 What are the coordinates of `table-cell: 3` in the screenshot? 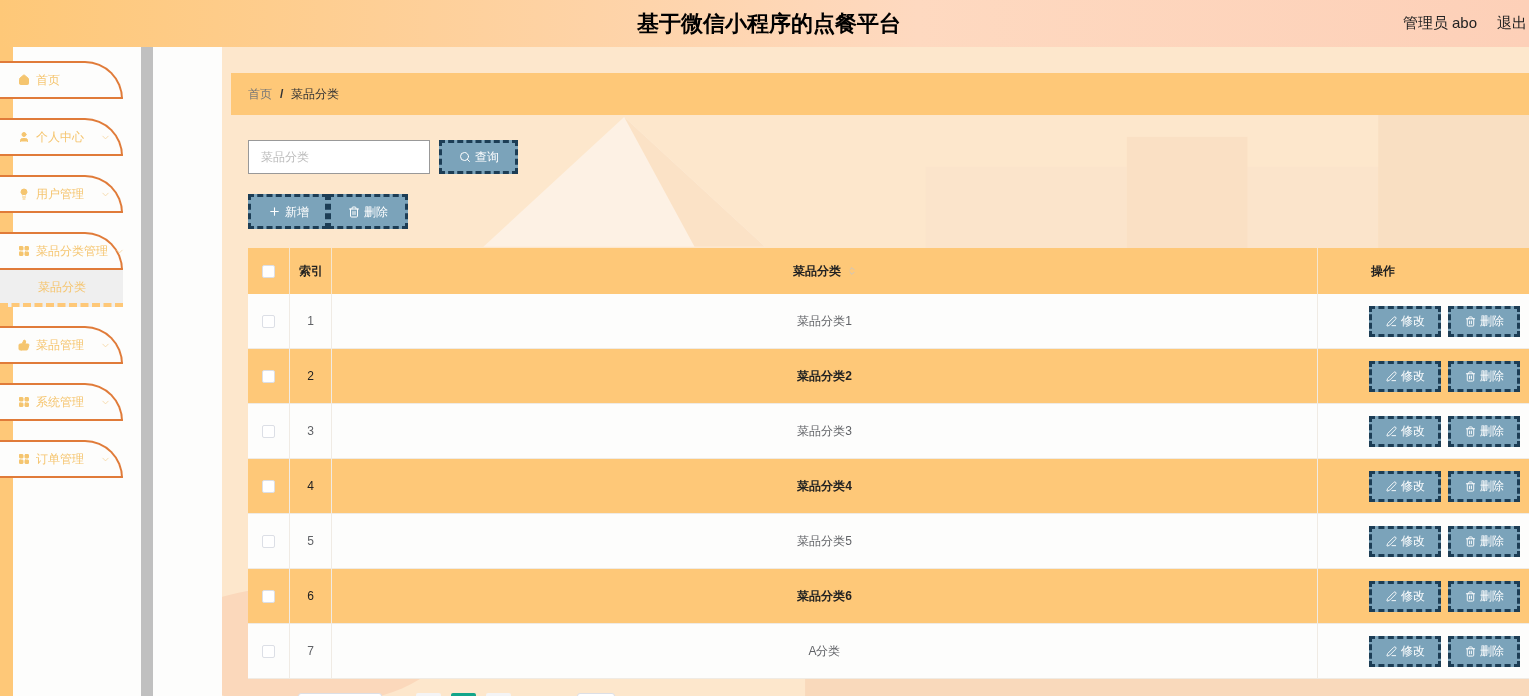 It's located at (311, 431).